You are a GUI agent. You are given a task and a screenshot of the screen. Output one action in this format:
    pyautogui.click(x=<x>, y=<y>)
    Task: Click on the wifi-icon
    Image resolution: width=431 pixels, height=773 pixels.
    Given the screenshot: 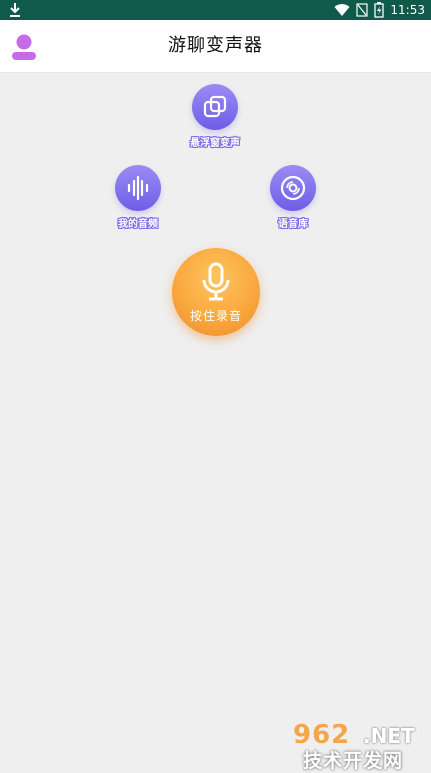 What is the action you would take?
    pyautogui.click(x=342, y=10)
    